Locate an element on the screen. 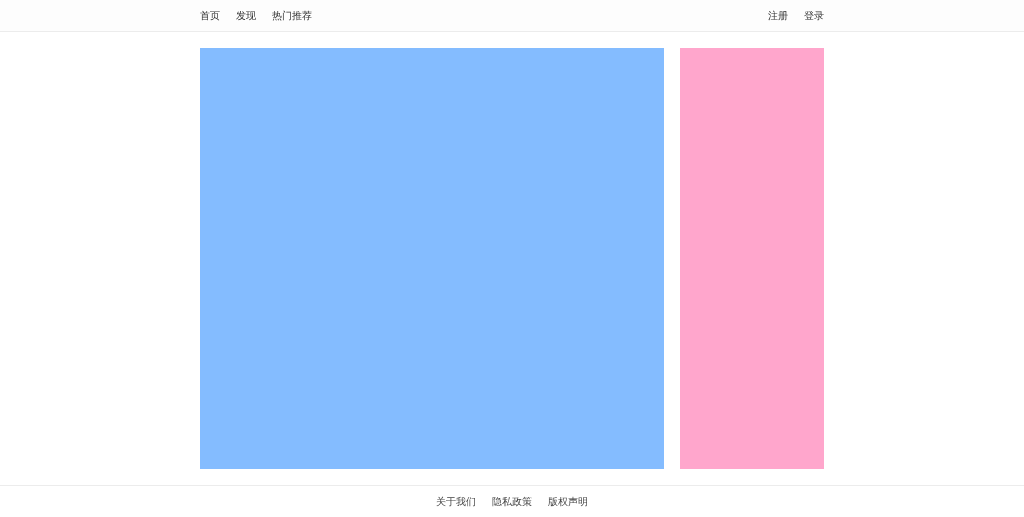  footer-link: 隐私政策 is located at coordinates (512, 502).